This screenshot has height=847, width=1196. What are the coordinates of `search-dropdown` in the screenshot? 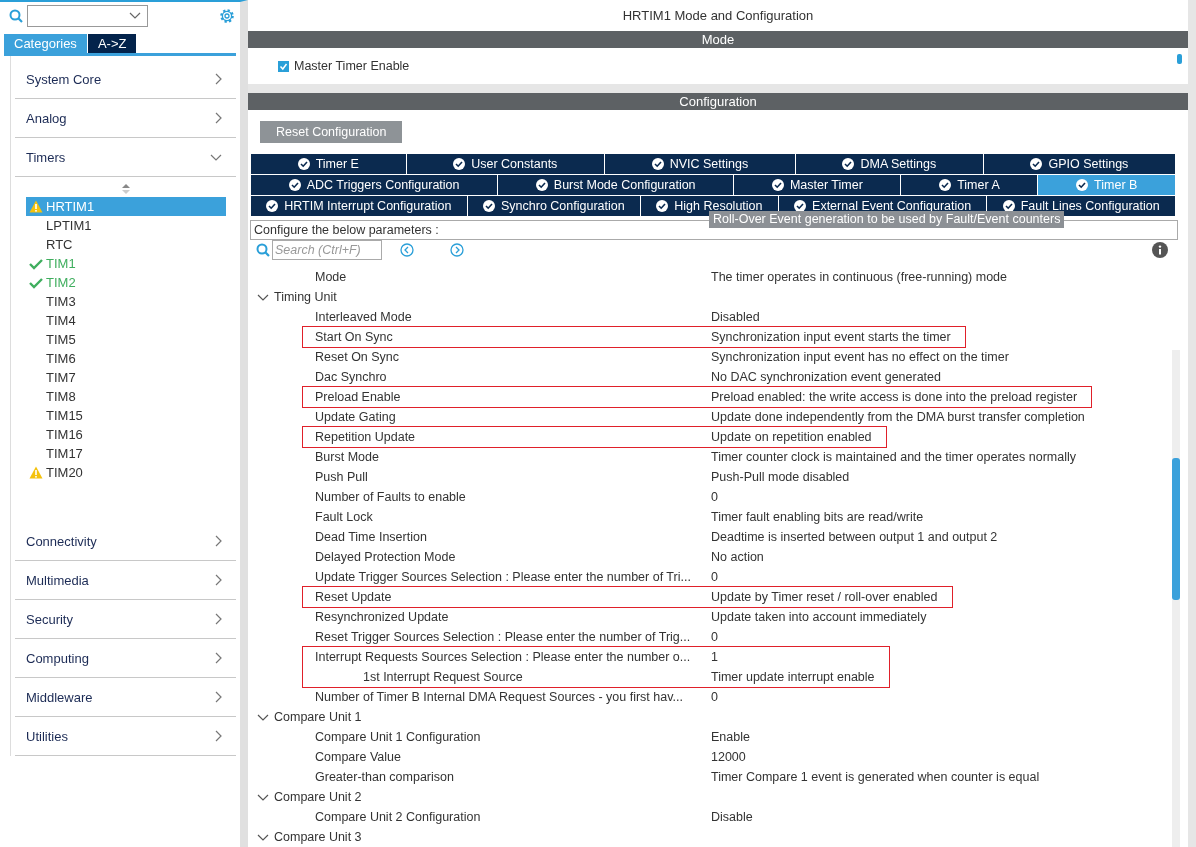 It's located at (87, 15).